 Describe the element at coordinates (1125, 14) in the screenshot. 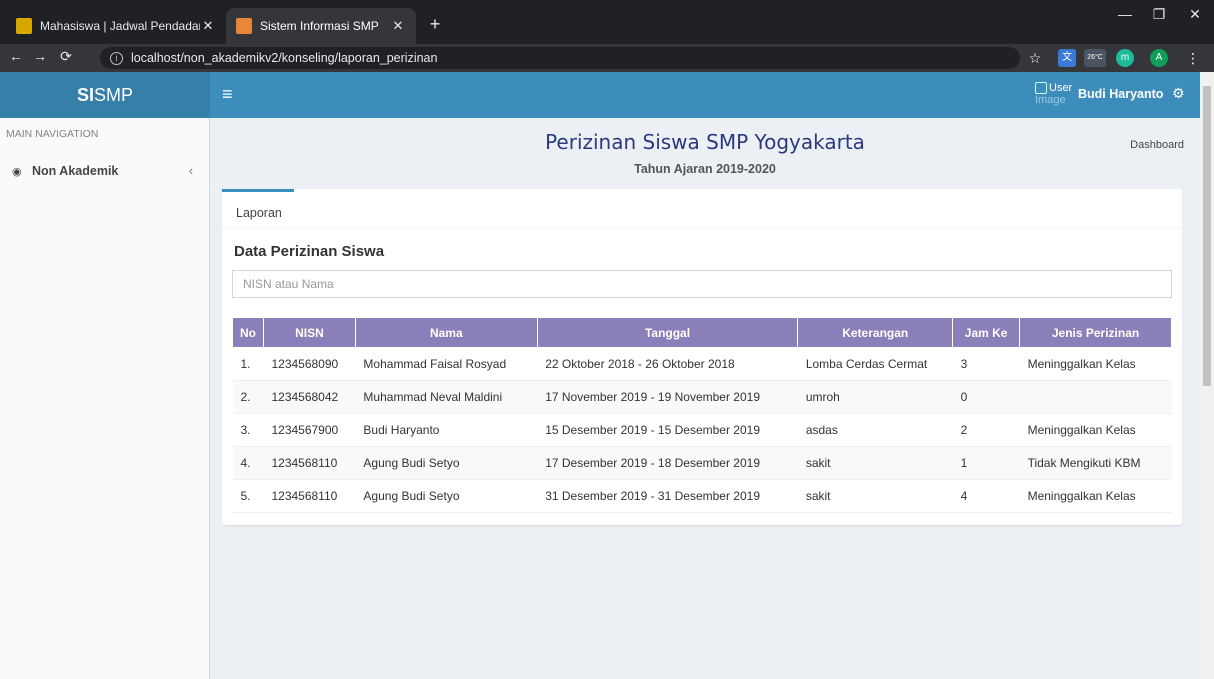

I see `minimize-icon: —` at that location.